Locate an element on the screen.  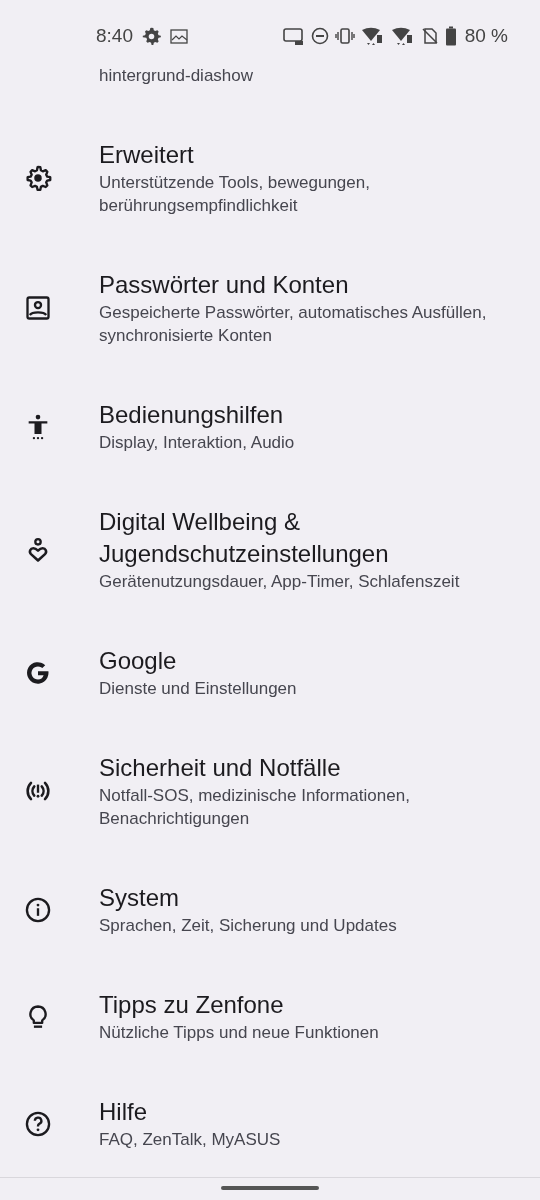
info-icon is located at coordinates (38, 909).